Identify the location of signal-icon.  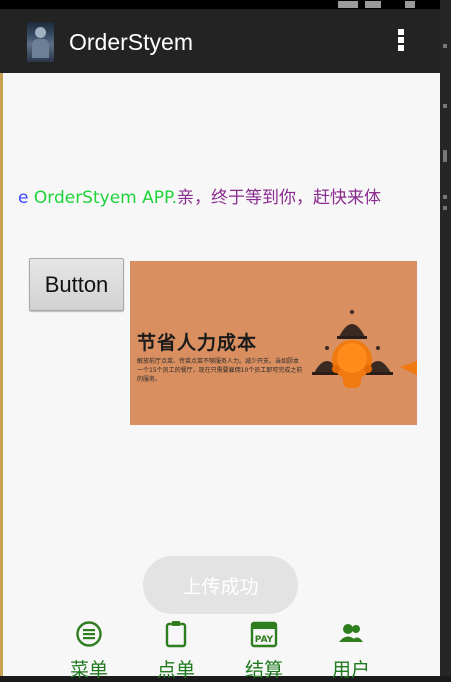
(348, 4).